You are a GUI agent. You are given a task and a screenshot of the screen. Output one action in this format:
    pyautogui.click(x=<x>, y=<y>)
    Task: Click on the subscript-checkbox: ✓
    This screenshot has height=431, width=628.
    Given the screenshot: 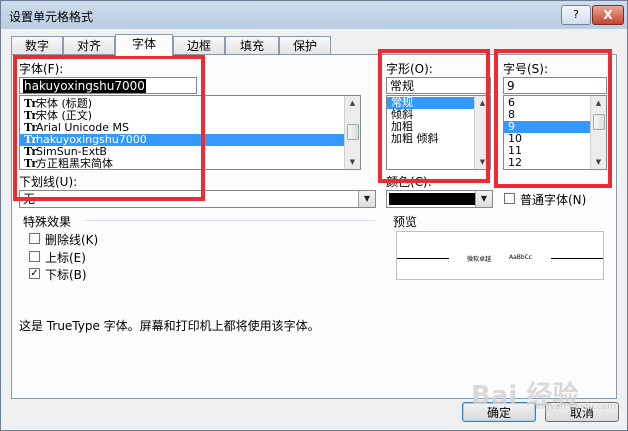 What is the action you would take?
    pyautogui.click(x=34, y=273)
    